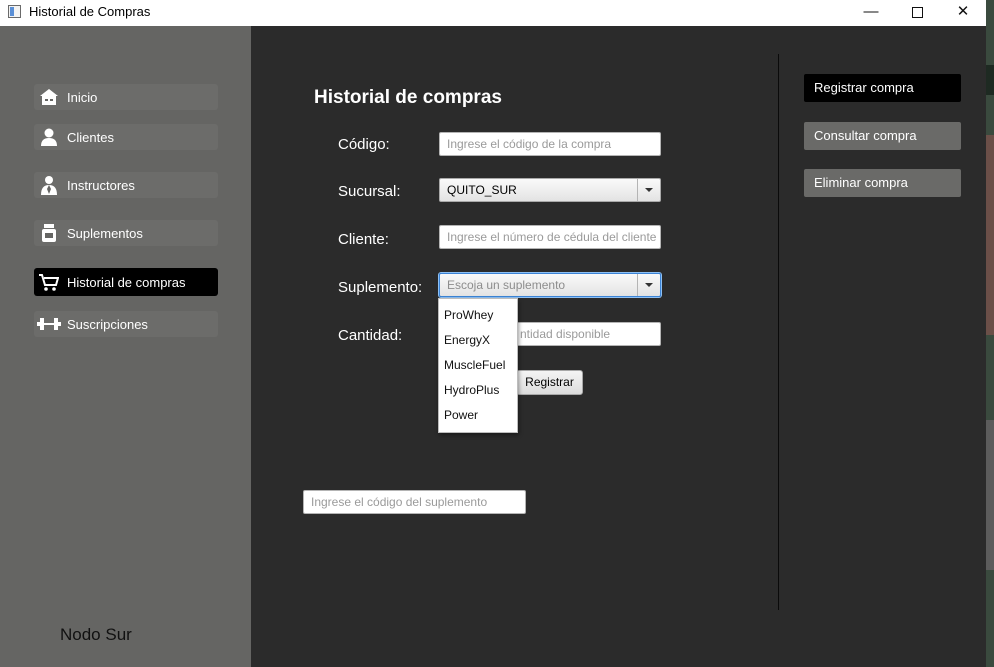  Describe the element at coordinates (963, 13) in the screenshot. I see `close-button: ✕` at that location.